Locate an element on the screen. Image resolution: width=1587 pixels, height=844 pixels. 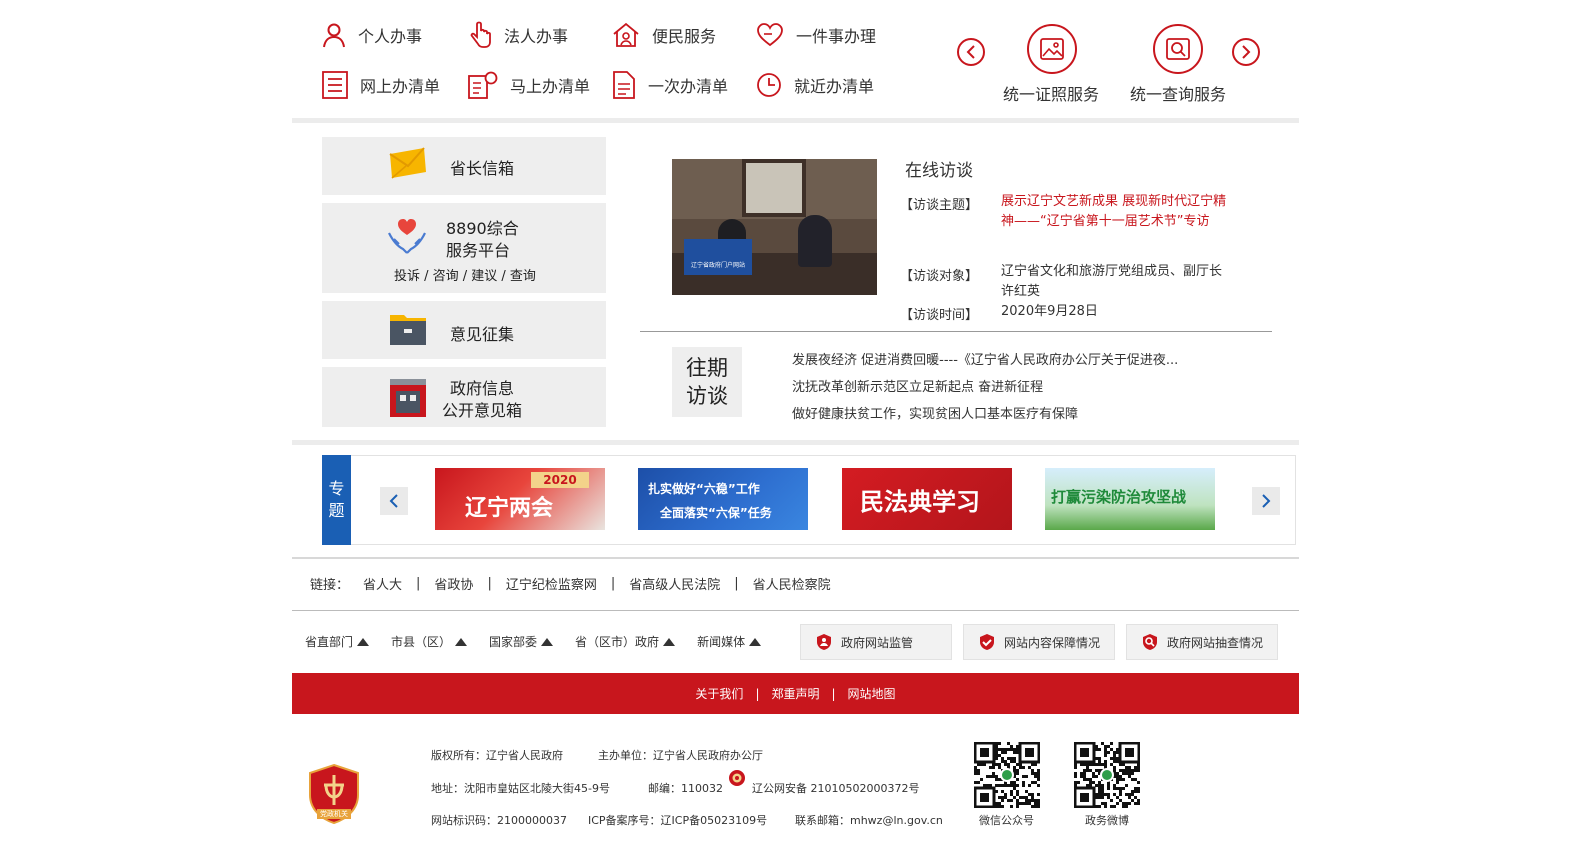
service-nearby-list: 就近办清单 is located at coordinates (815, 85).